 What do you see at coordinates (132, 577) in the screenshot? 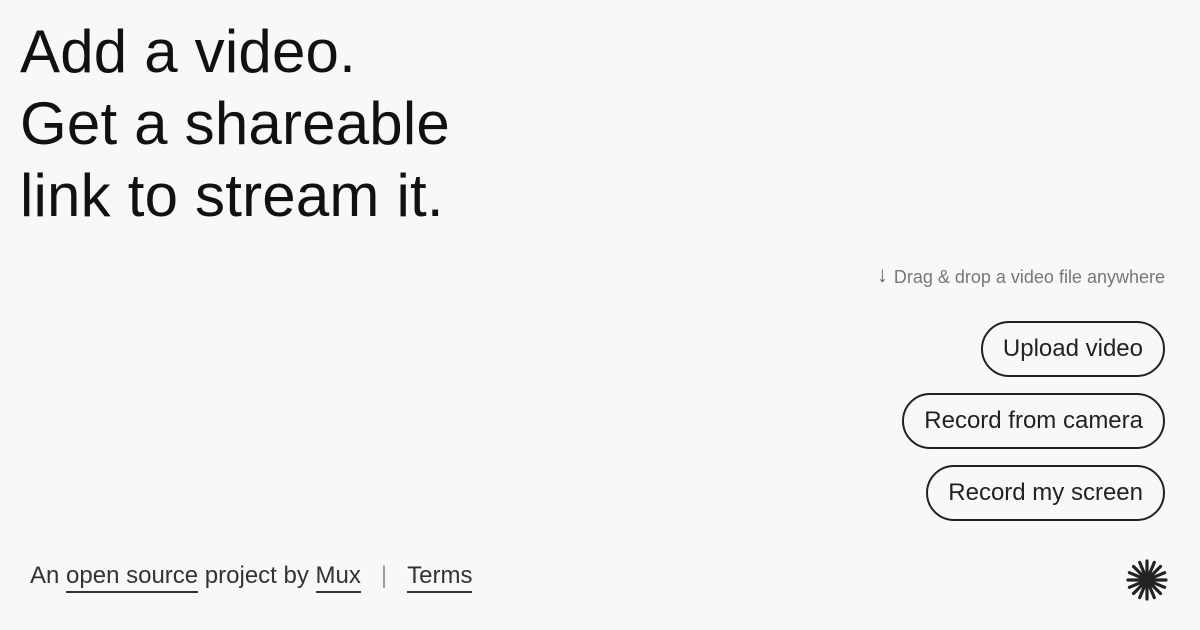
I see `open-source-link: open source` at bounding box center [132, 577].